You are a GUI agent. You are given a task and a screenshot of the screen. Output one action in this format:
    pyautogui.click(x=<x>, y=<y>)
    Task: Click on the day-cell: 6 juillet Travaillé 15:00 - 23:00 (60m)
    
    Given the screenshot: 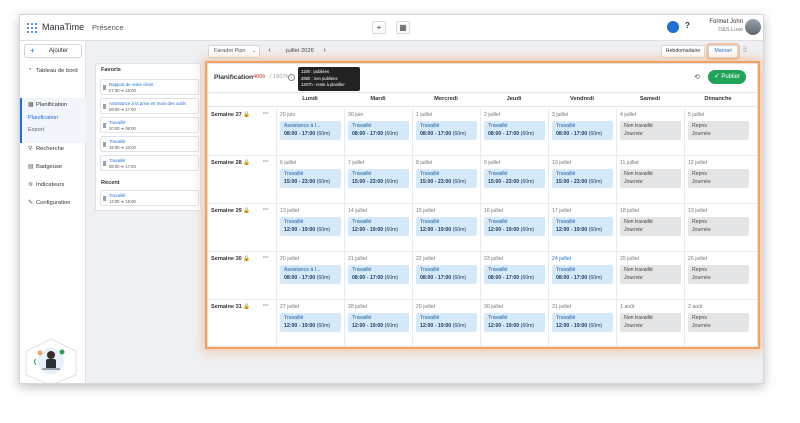 What is the action you would take?
    pyautogui.click(x=310, y=180)
    